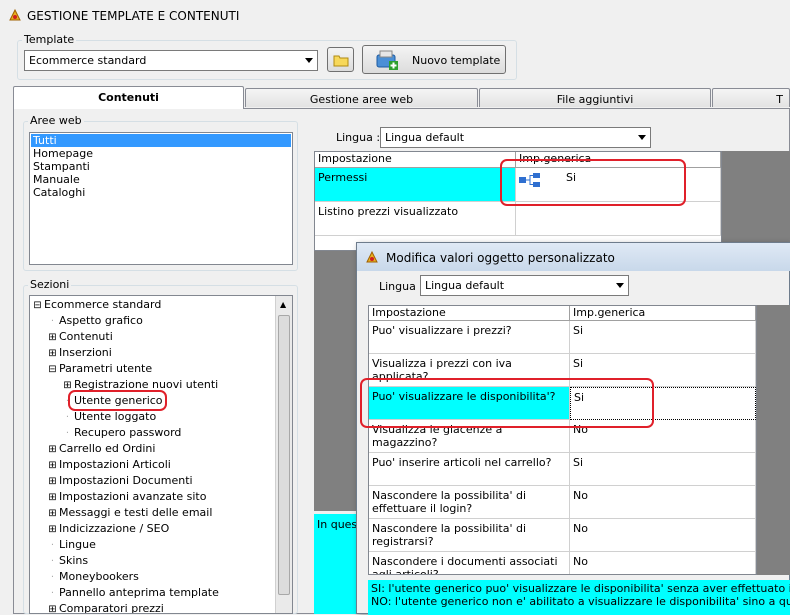 The height and width of the screenshot is (615, 790). I want to click on tree-node: · Pannello anteprima template, so click(133, 592).